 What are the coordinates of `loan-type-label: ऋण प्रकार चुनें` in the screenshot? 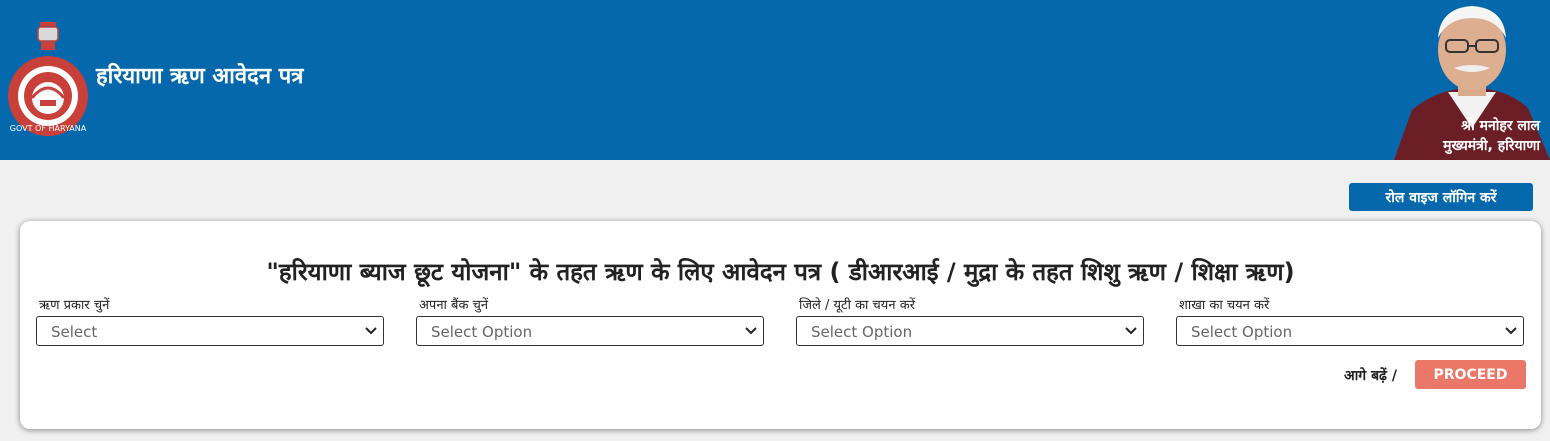 It's located at (74, 305).